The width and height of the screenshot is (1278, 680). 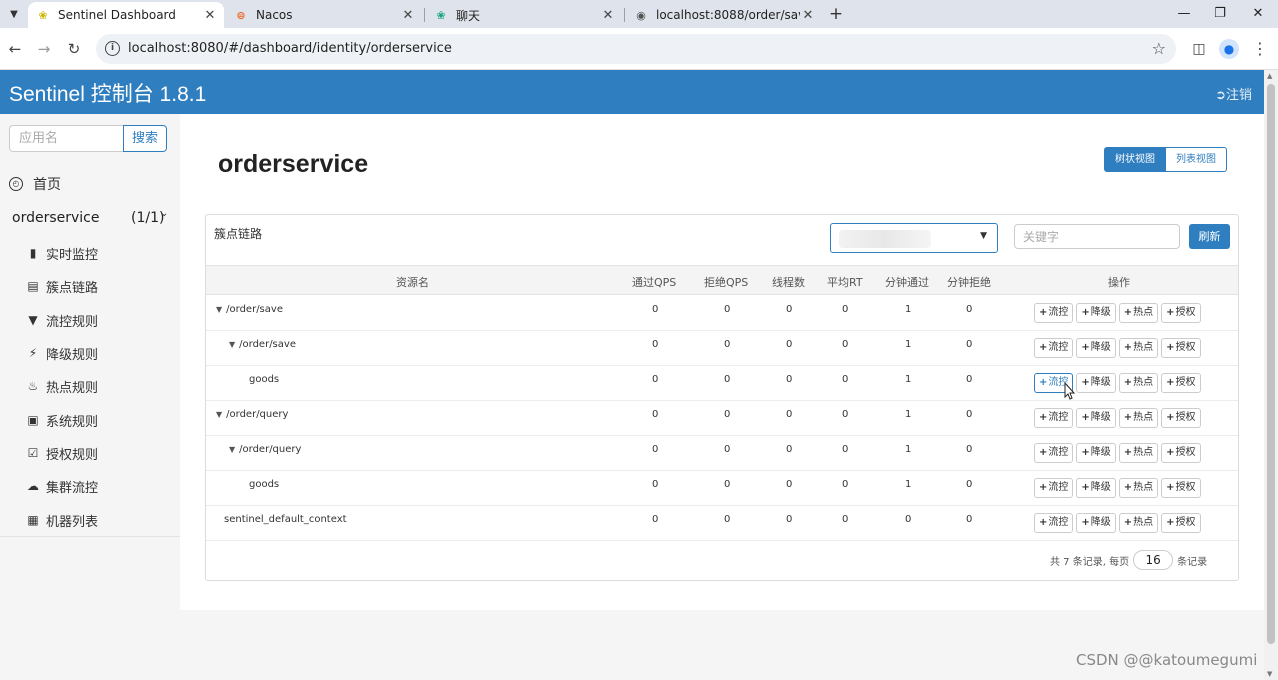 I want to click on window-close-icon: ✕, so click(x=1258, y=14).